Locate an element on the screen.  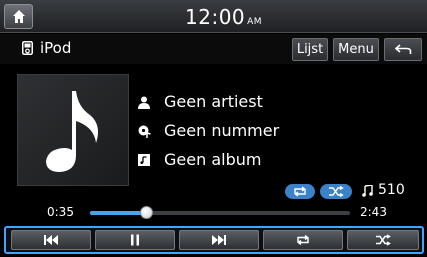
pause-icon is located at coordinates (135, 240).